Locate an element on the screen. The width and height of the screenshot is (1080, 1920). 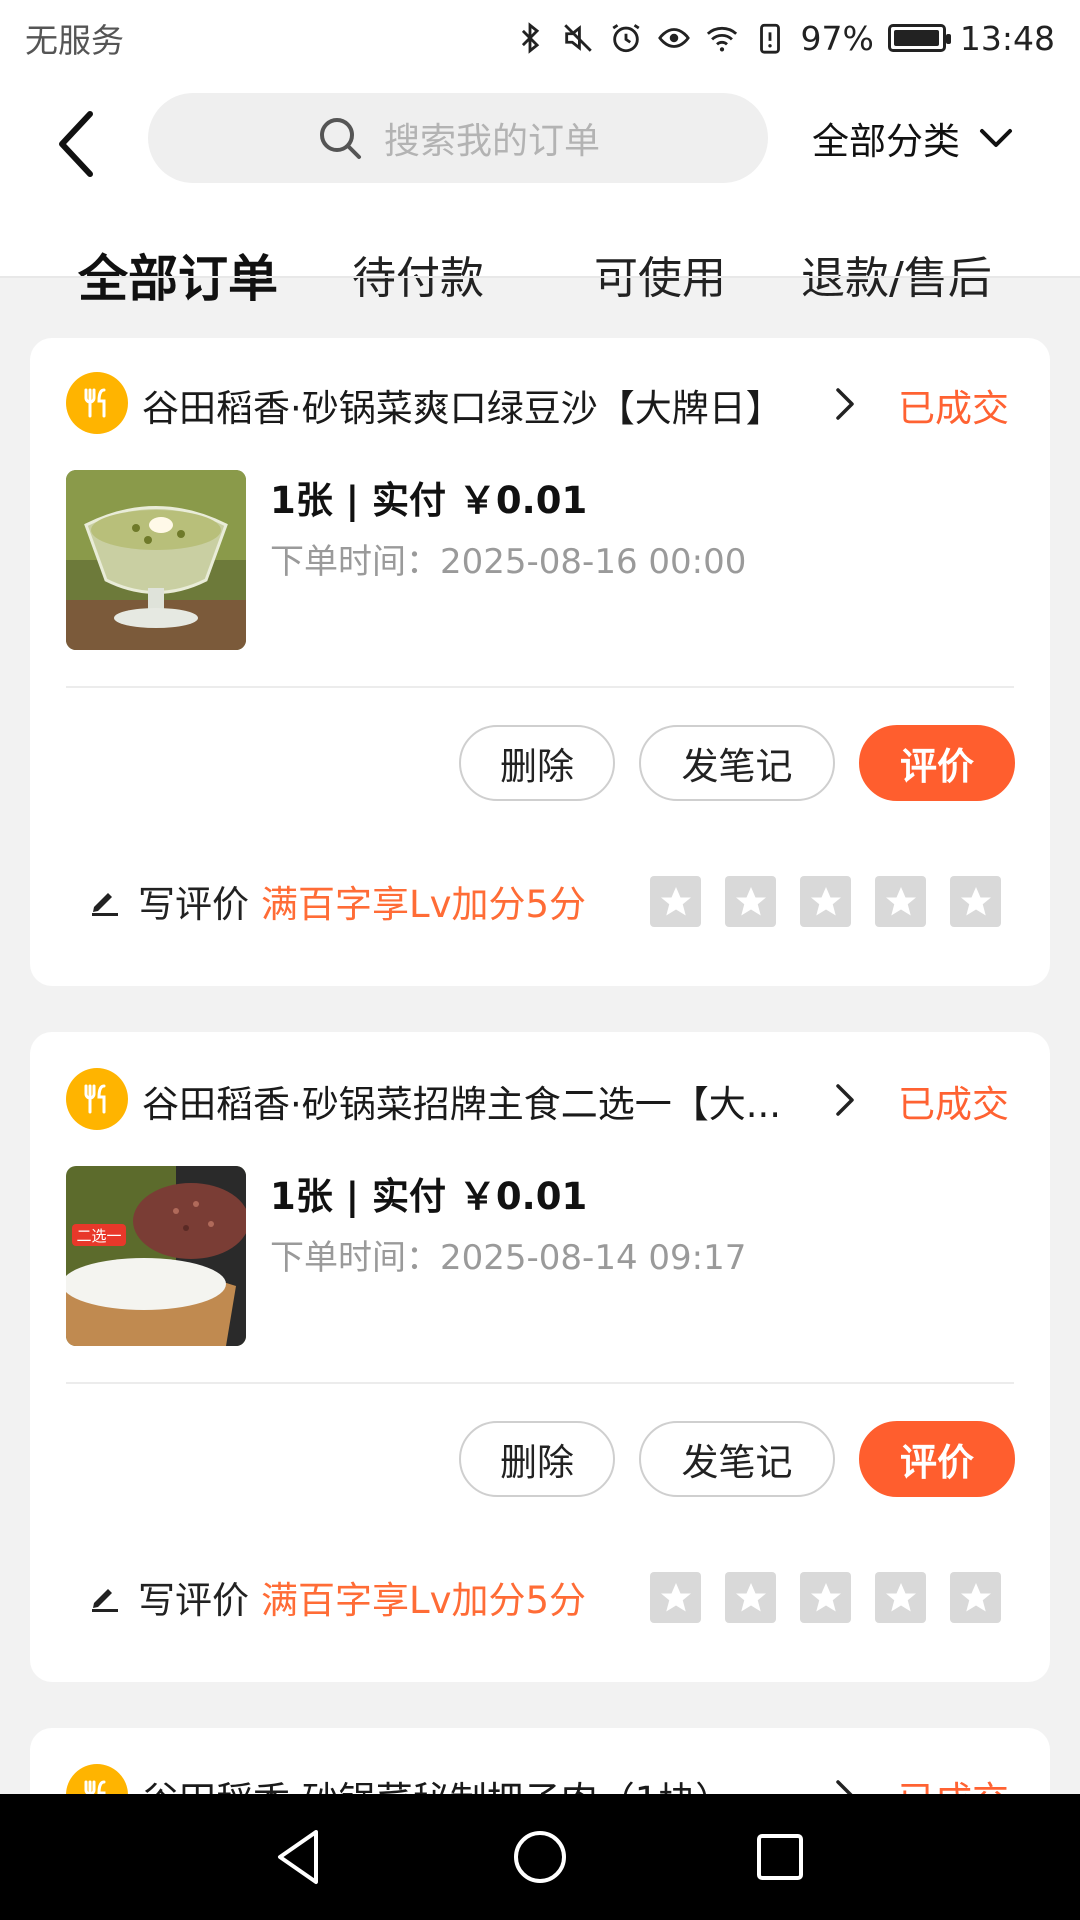
battery-icon is located at coordinates (919, 38).